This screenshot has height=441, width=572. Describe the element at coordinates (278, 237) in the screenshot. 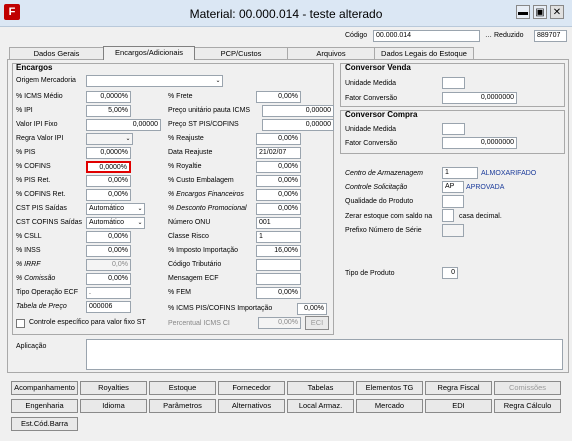

I see `classe-risco-field: 1` at that location.